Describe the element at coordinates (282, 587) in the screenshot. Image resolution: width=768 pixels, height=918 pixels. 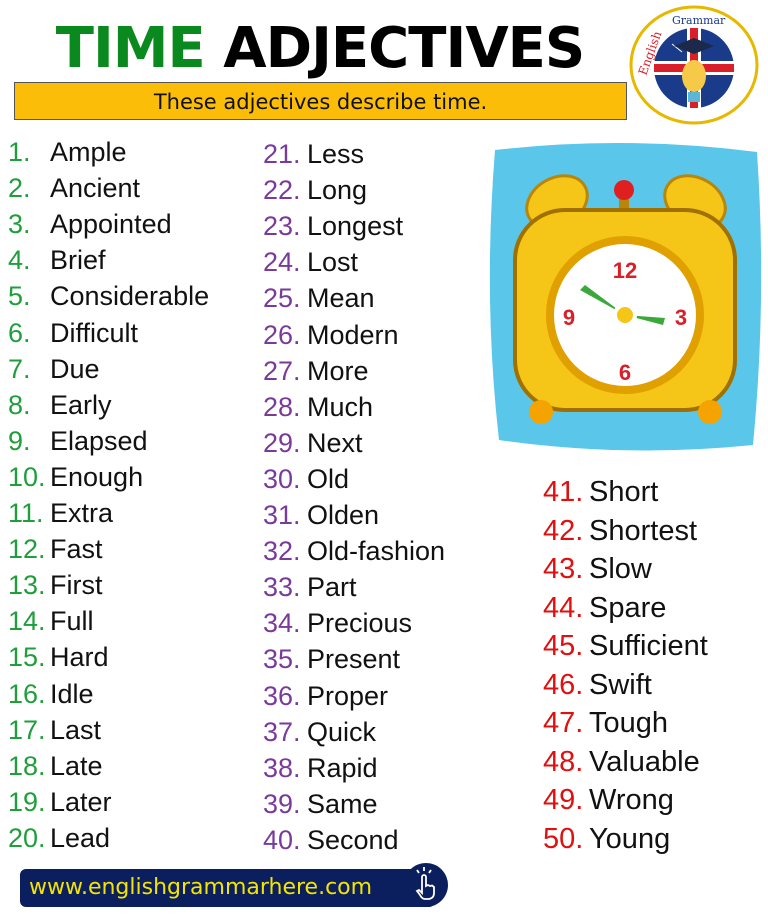
I see `item-number: 33.` at that location.